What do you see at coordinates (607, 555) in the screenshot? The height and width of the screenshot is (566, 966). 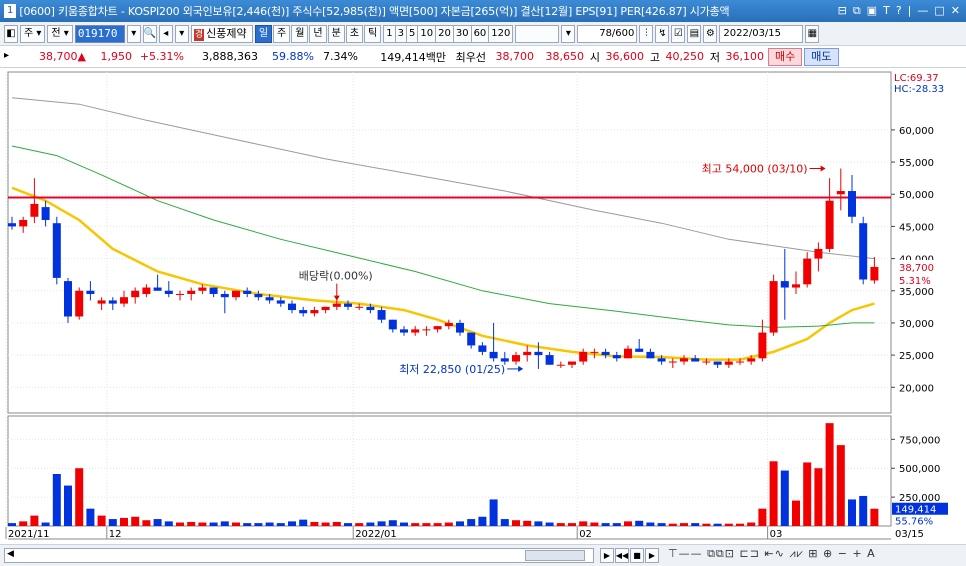 I see `play-icon: ▶` at bounding box center [607, 555].